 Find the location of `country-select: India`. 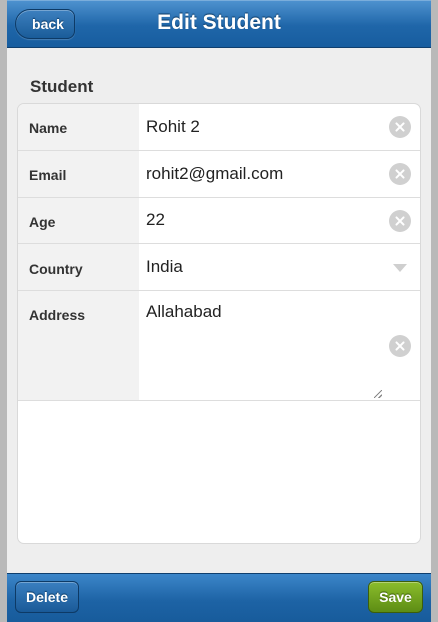

country-select: India is located at coordinates (164, 267).